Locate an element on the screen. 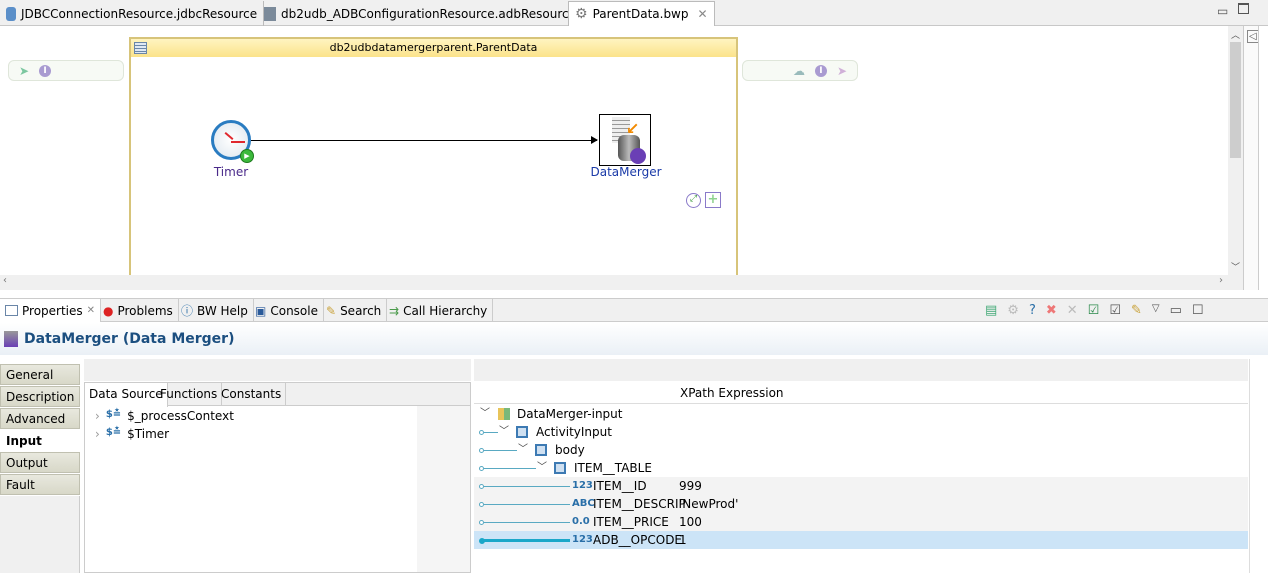 The width and height of the screenshot is (1268, 573). deploy-icon: ⚙ is located at coordinates (1013, 310).